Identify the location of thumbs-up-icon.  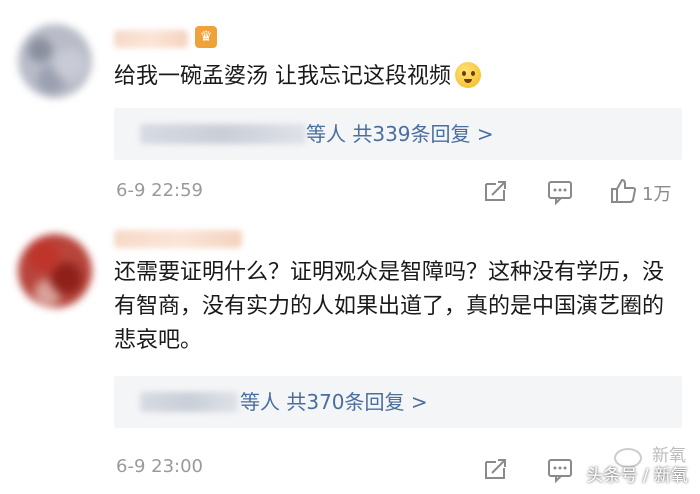
(623, 191).